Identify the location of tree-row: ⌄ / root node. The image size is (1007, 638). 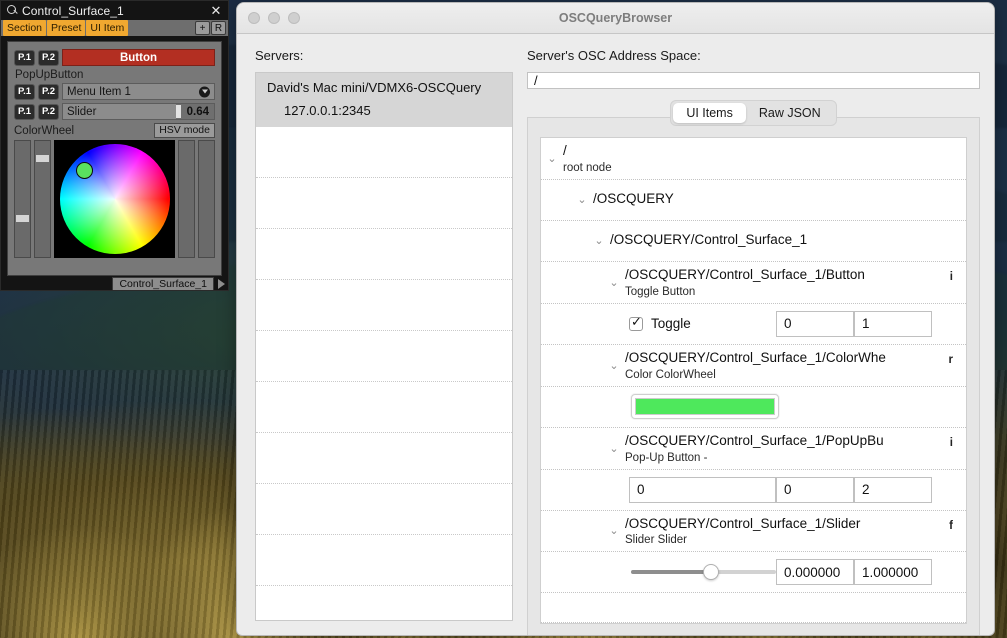
(753, 159).